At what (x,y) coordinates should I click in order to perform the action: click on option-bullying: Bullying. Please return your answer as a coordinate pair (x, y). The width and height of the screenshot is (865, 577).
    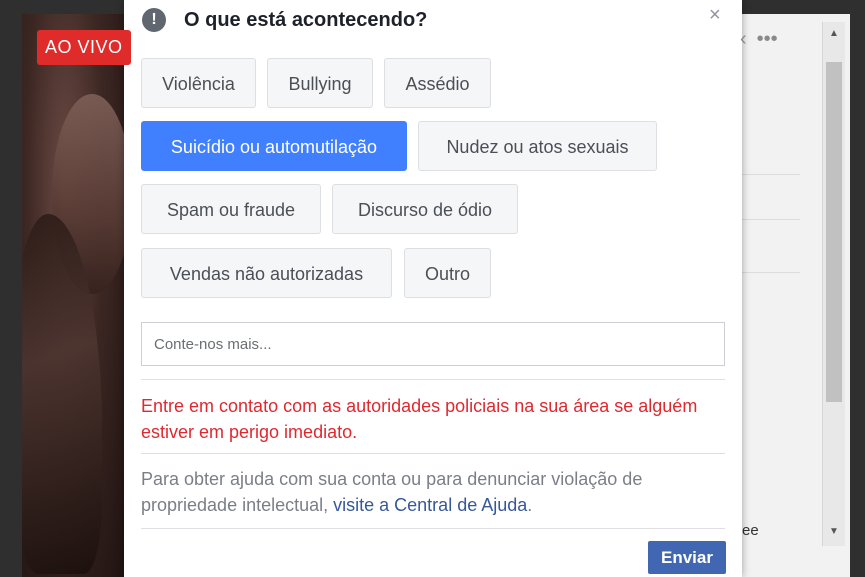
    Looking at the image, I should click on (320, 83).